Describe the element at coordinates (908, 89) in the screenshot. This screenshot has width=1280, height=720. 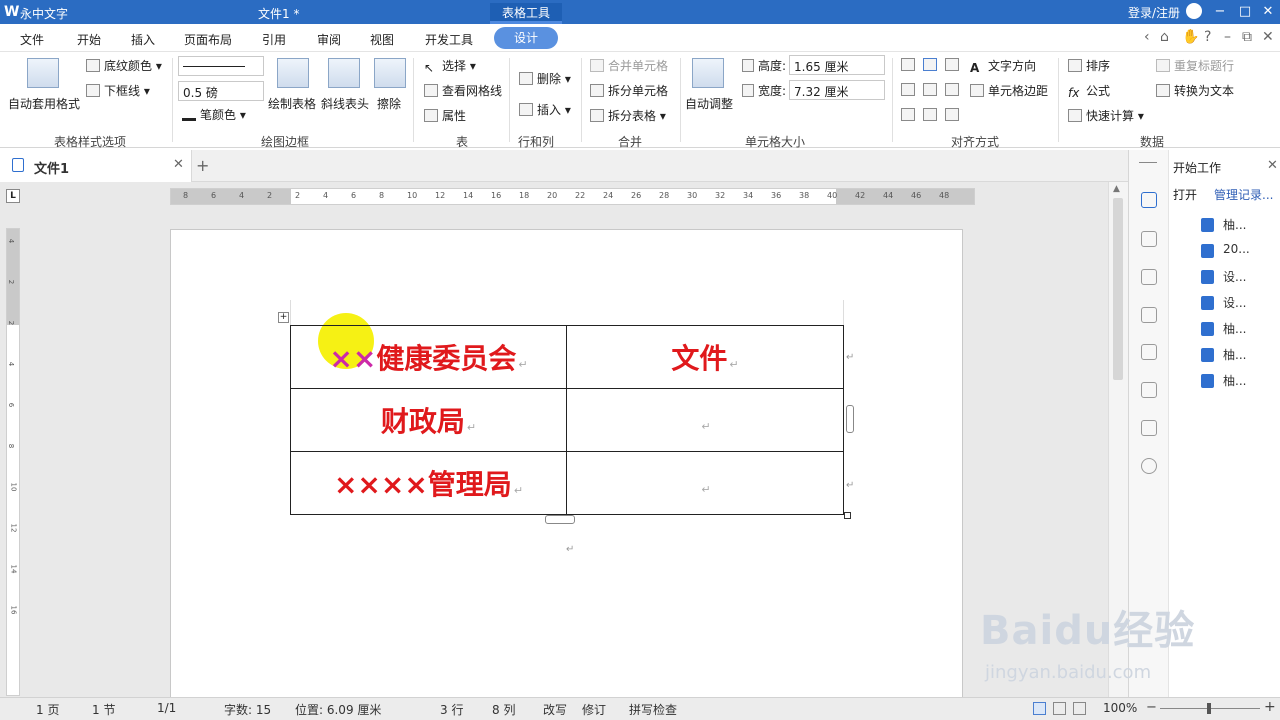
I see `align-middle-left-icon` at that location.